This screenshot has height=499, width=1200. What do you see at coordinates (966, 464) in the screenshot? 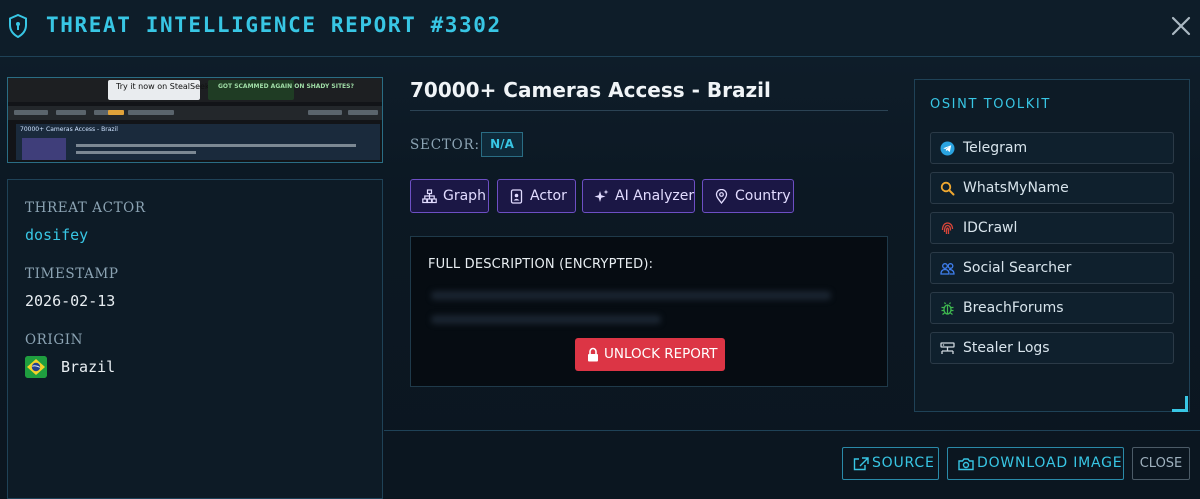
I see `camera-icon` at bounding box center [966, 464].